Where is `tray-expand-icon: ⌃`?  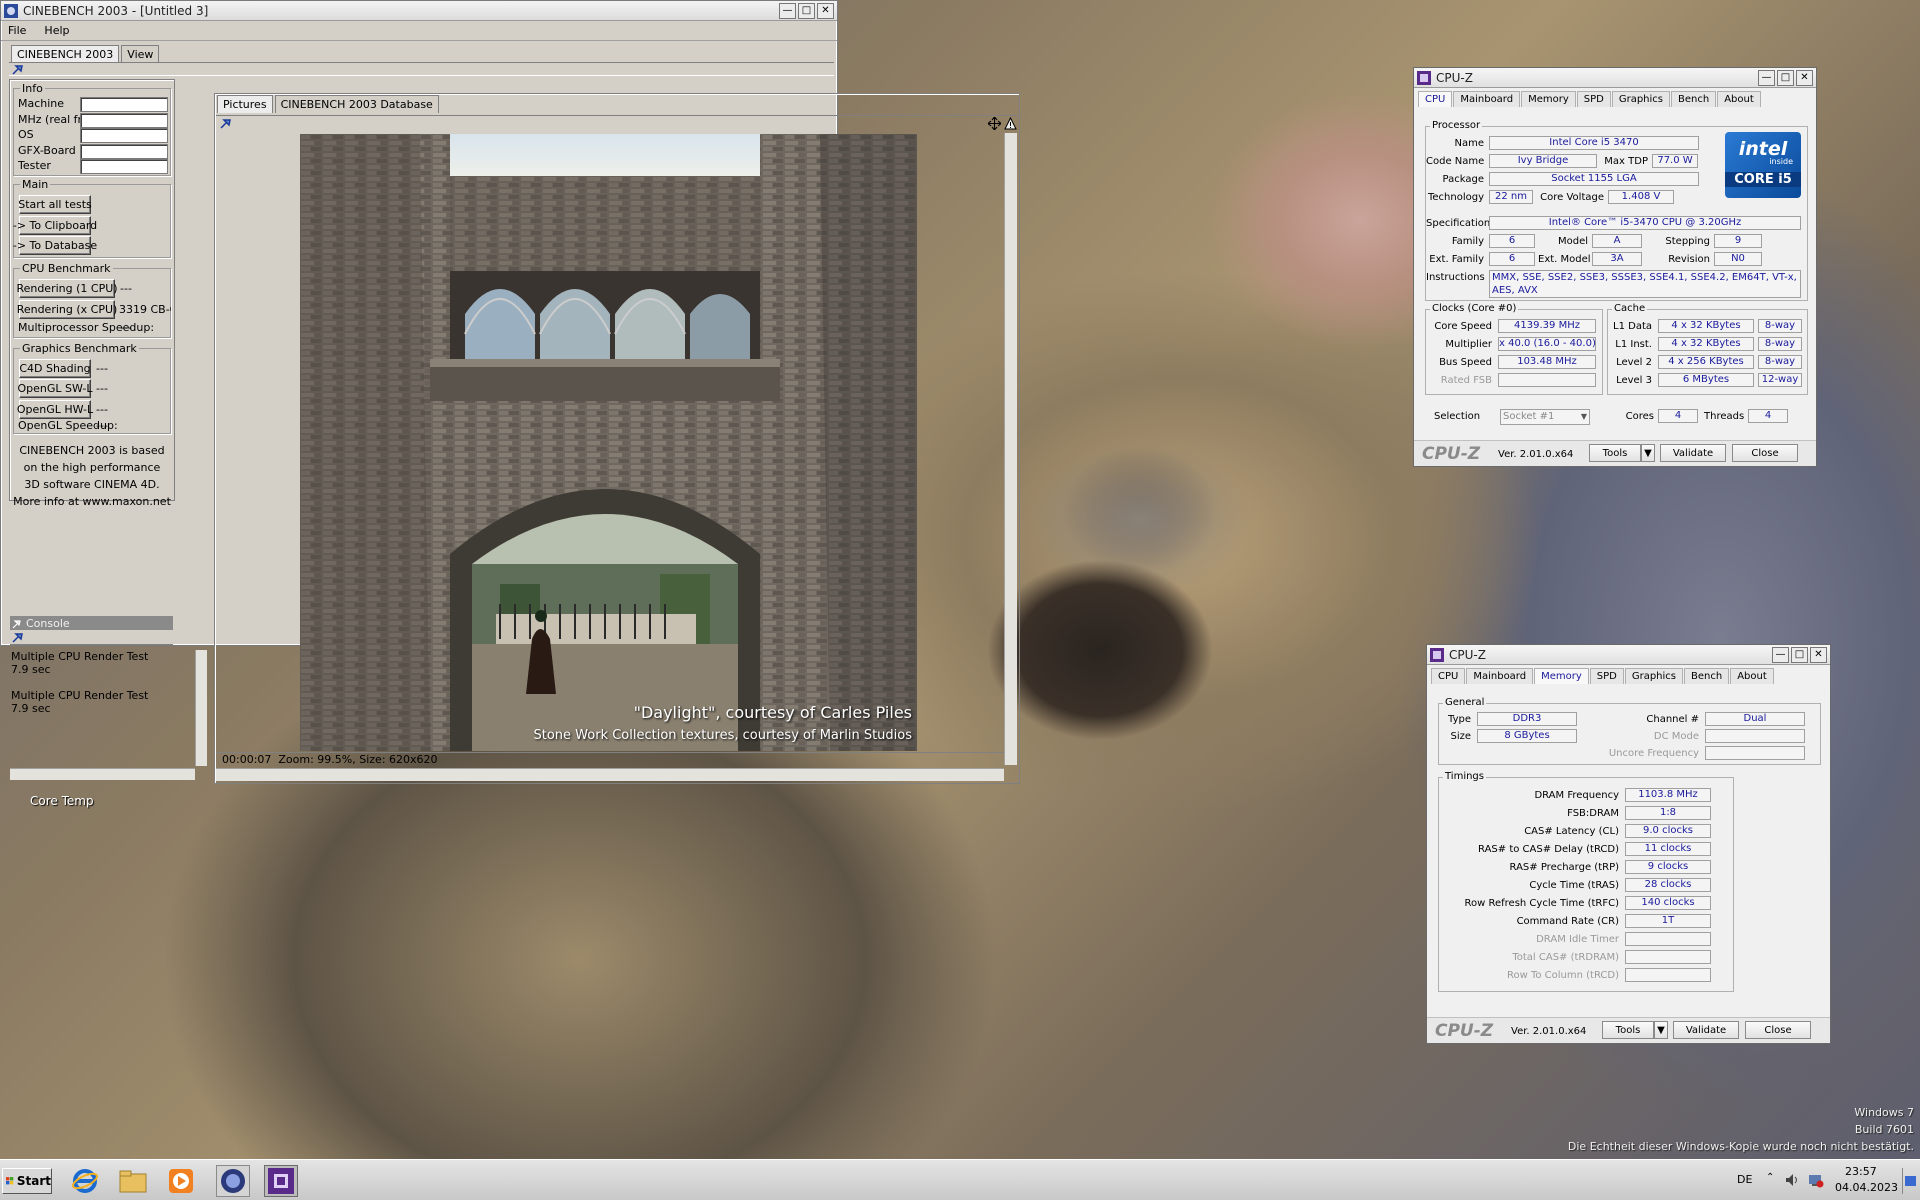
tray-expand-icon: ⌃ is located at coordinates (1770, 1177).